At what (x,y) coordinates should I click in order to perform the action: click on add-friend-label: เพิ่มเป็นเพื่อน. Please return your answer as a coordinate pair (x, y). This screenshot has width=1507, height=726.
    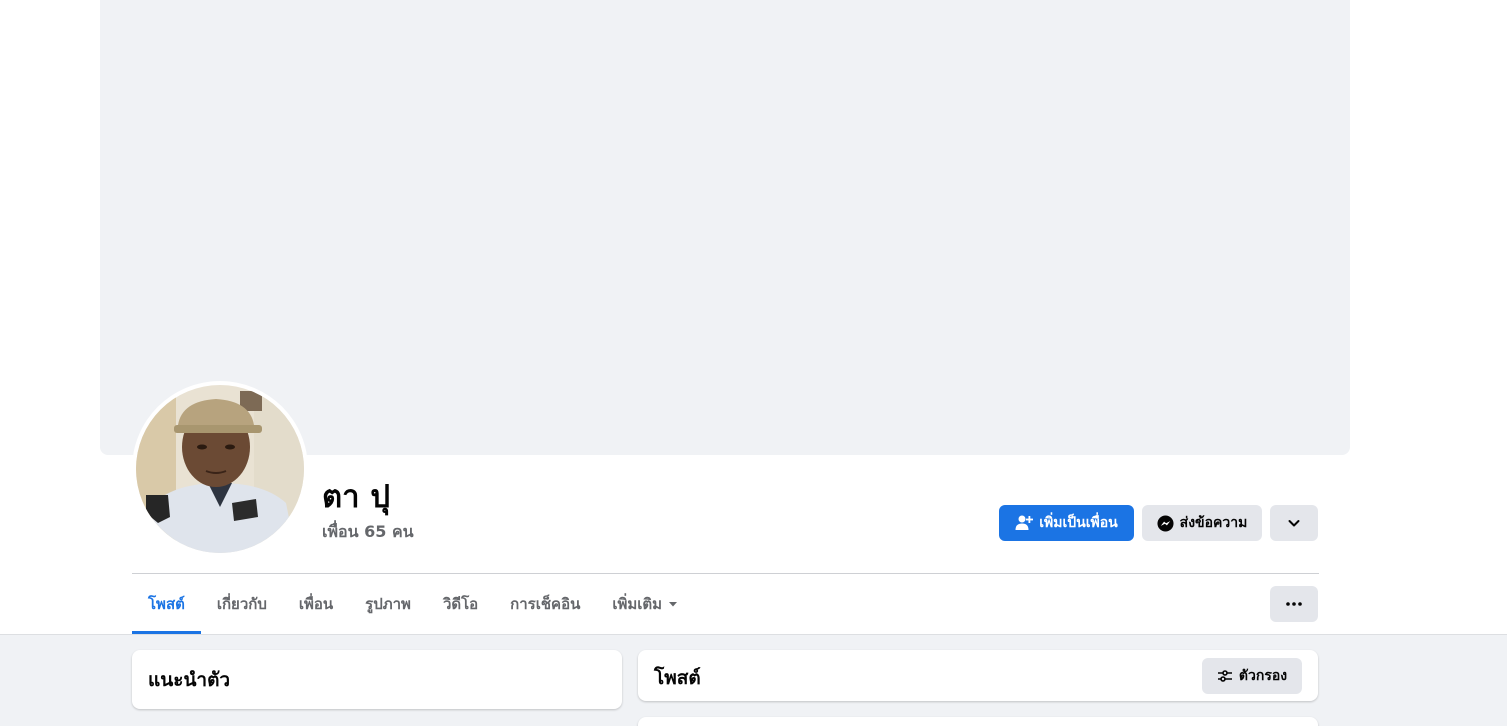
    Looking at the image, I should click on (1078, 523).